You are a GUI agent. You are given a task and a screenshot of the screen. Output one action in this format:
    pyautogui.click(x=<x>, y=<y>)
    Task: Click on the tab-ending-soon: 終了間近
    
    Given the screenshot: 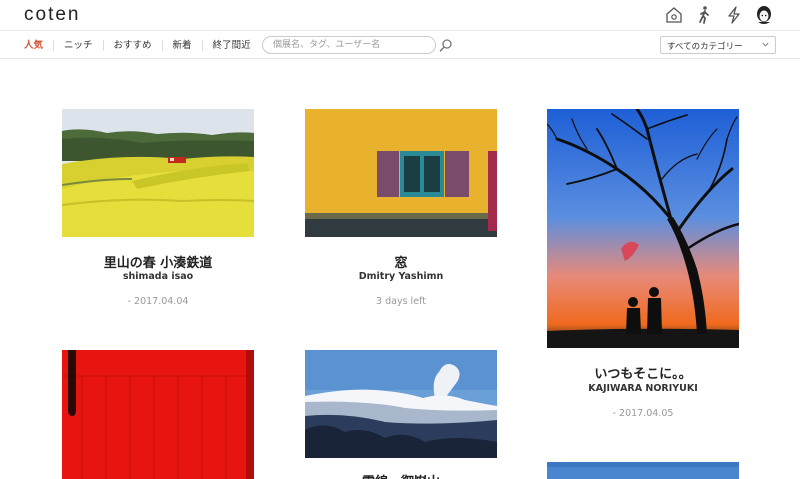 What is the action you would take?
    pyautogui.click(x=231, y=45)
    